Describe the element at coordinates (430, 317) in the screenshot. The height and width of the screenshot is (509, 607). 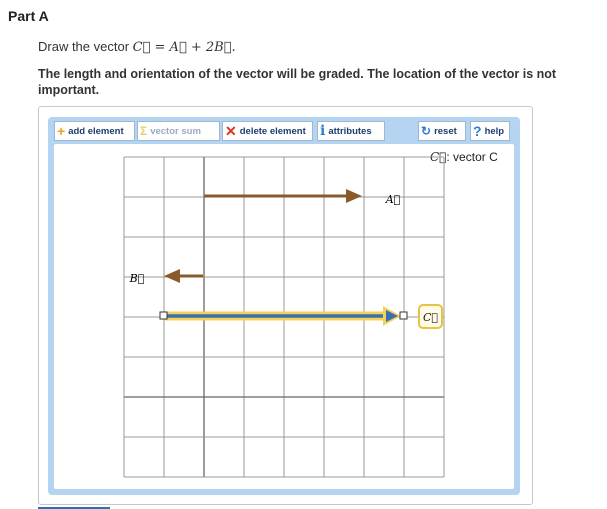
I see `vector-c-label: C⃗` at that location.